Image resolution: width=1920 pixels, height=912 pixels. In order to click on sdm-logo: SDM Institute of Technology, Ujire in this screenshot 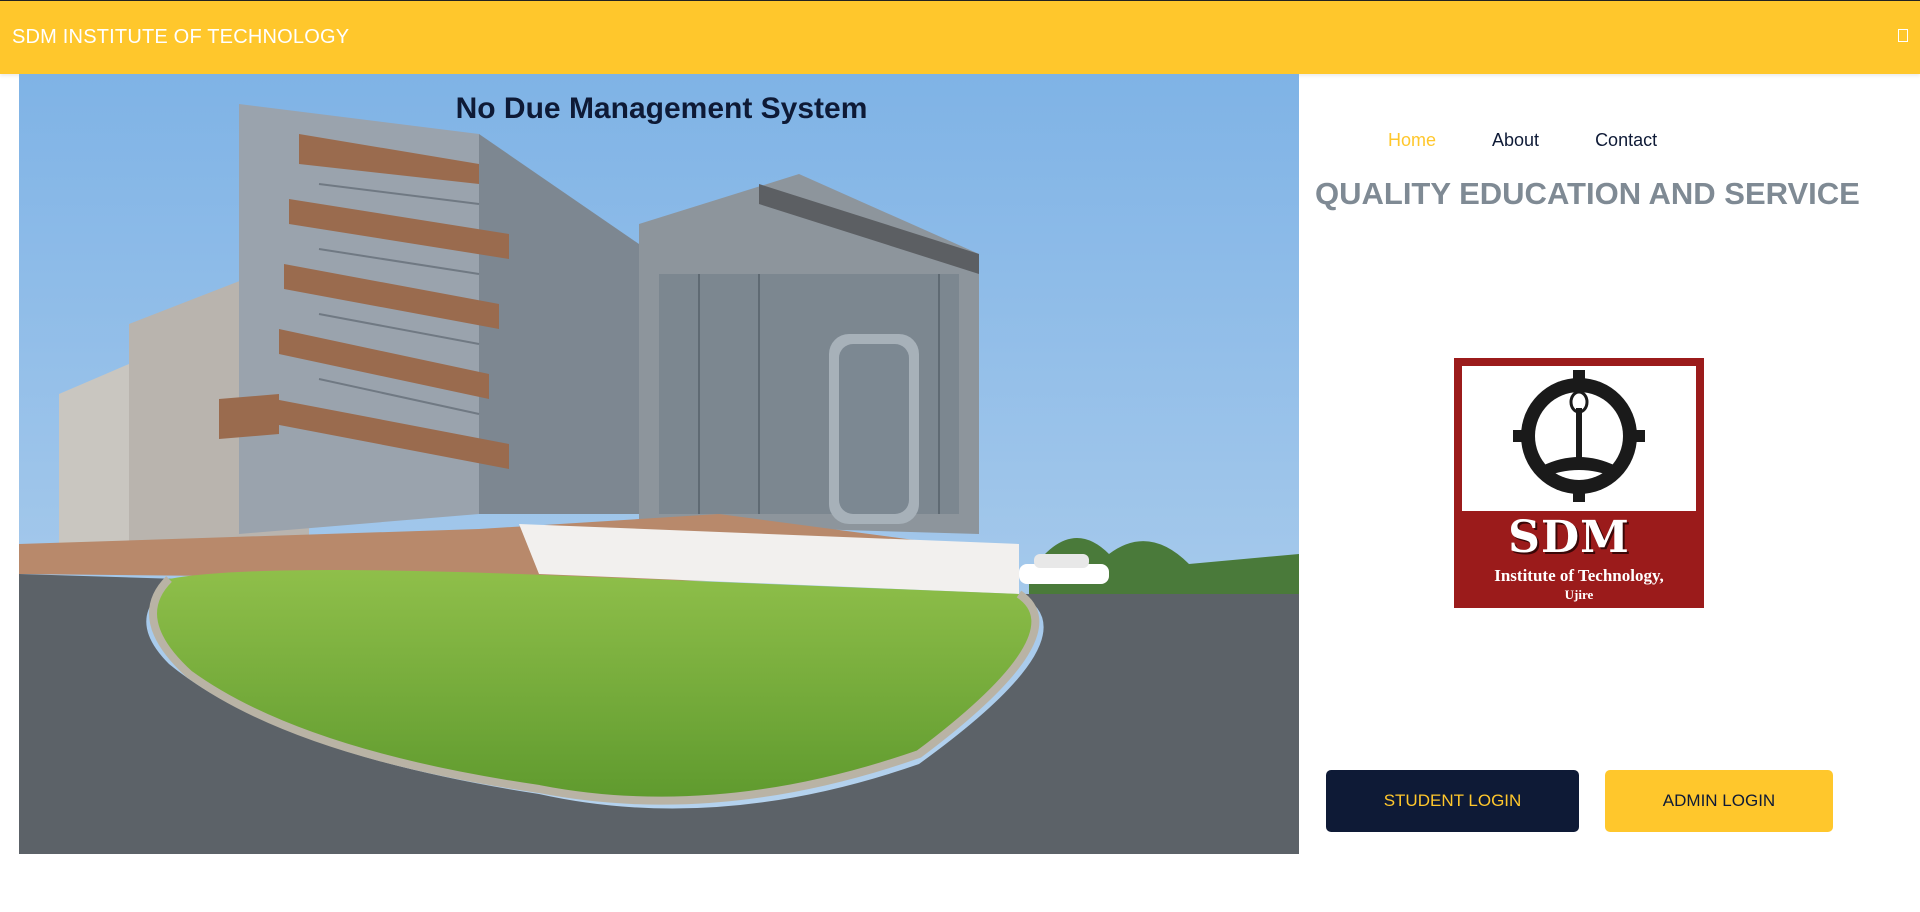, I will do `click(1579, 483)`.